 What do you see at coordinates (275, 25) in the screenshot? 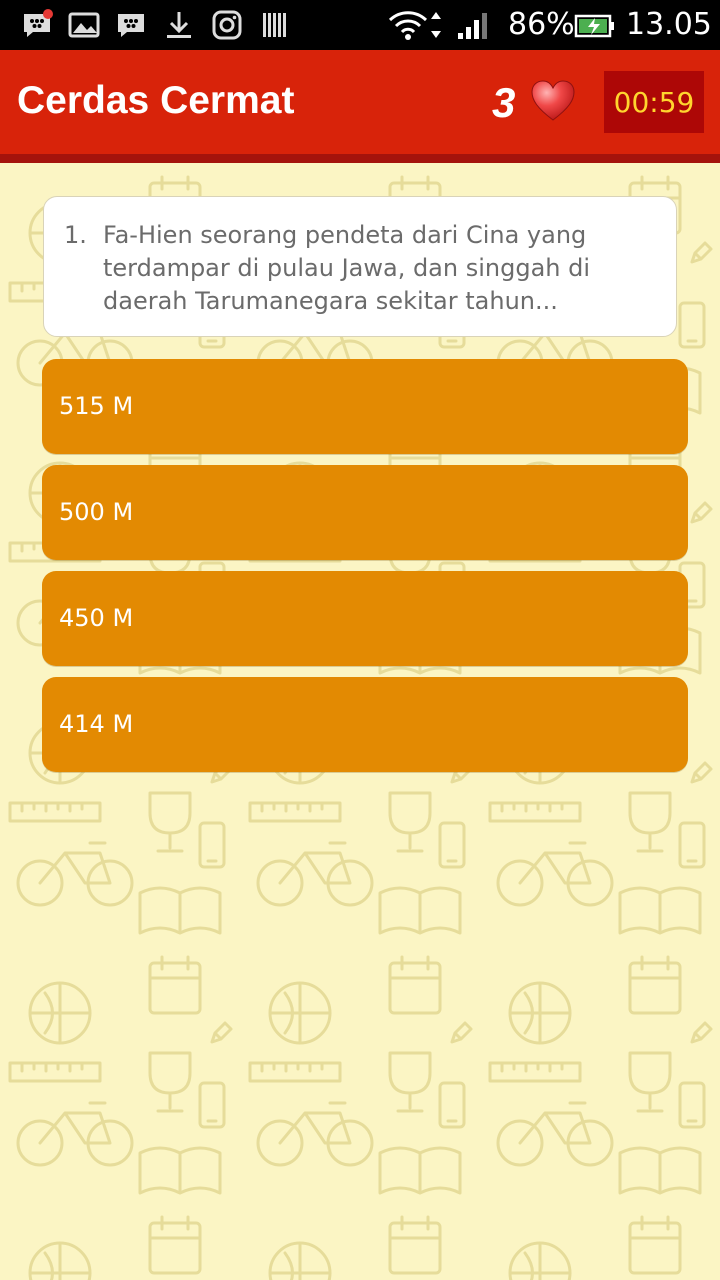
I see `barcode-icon` at bounding box center [275, 25].